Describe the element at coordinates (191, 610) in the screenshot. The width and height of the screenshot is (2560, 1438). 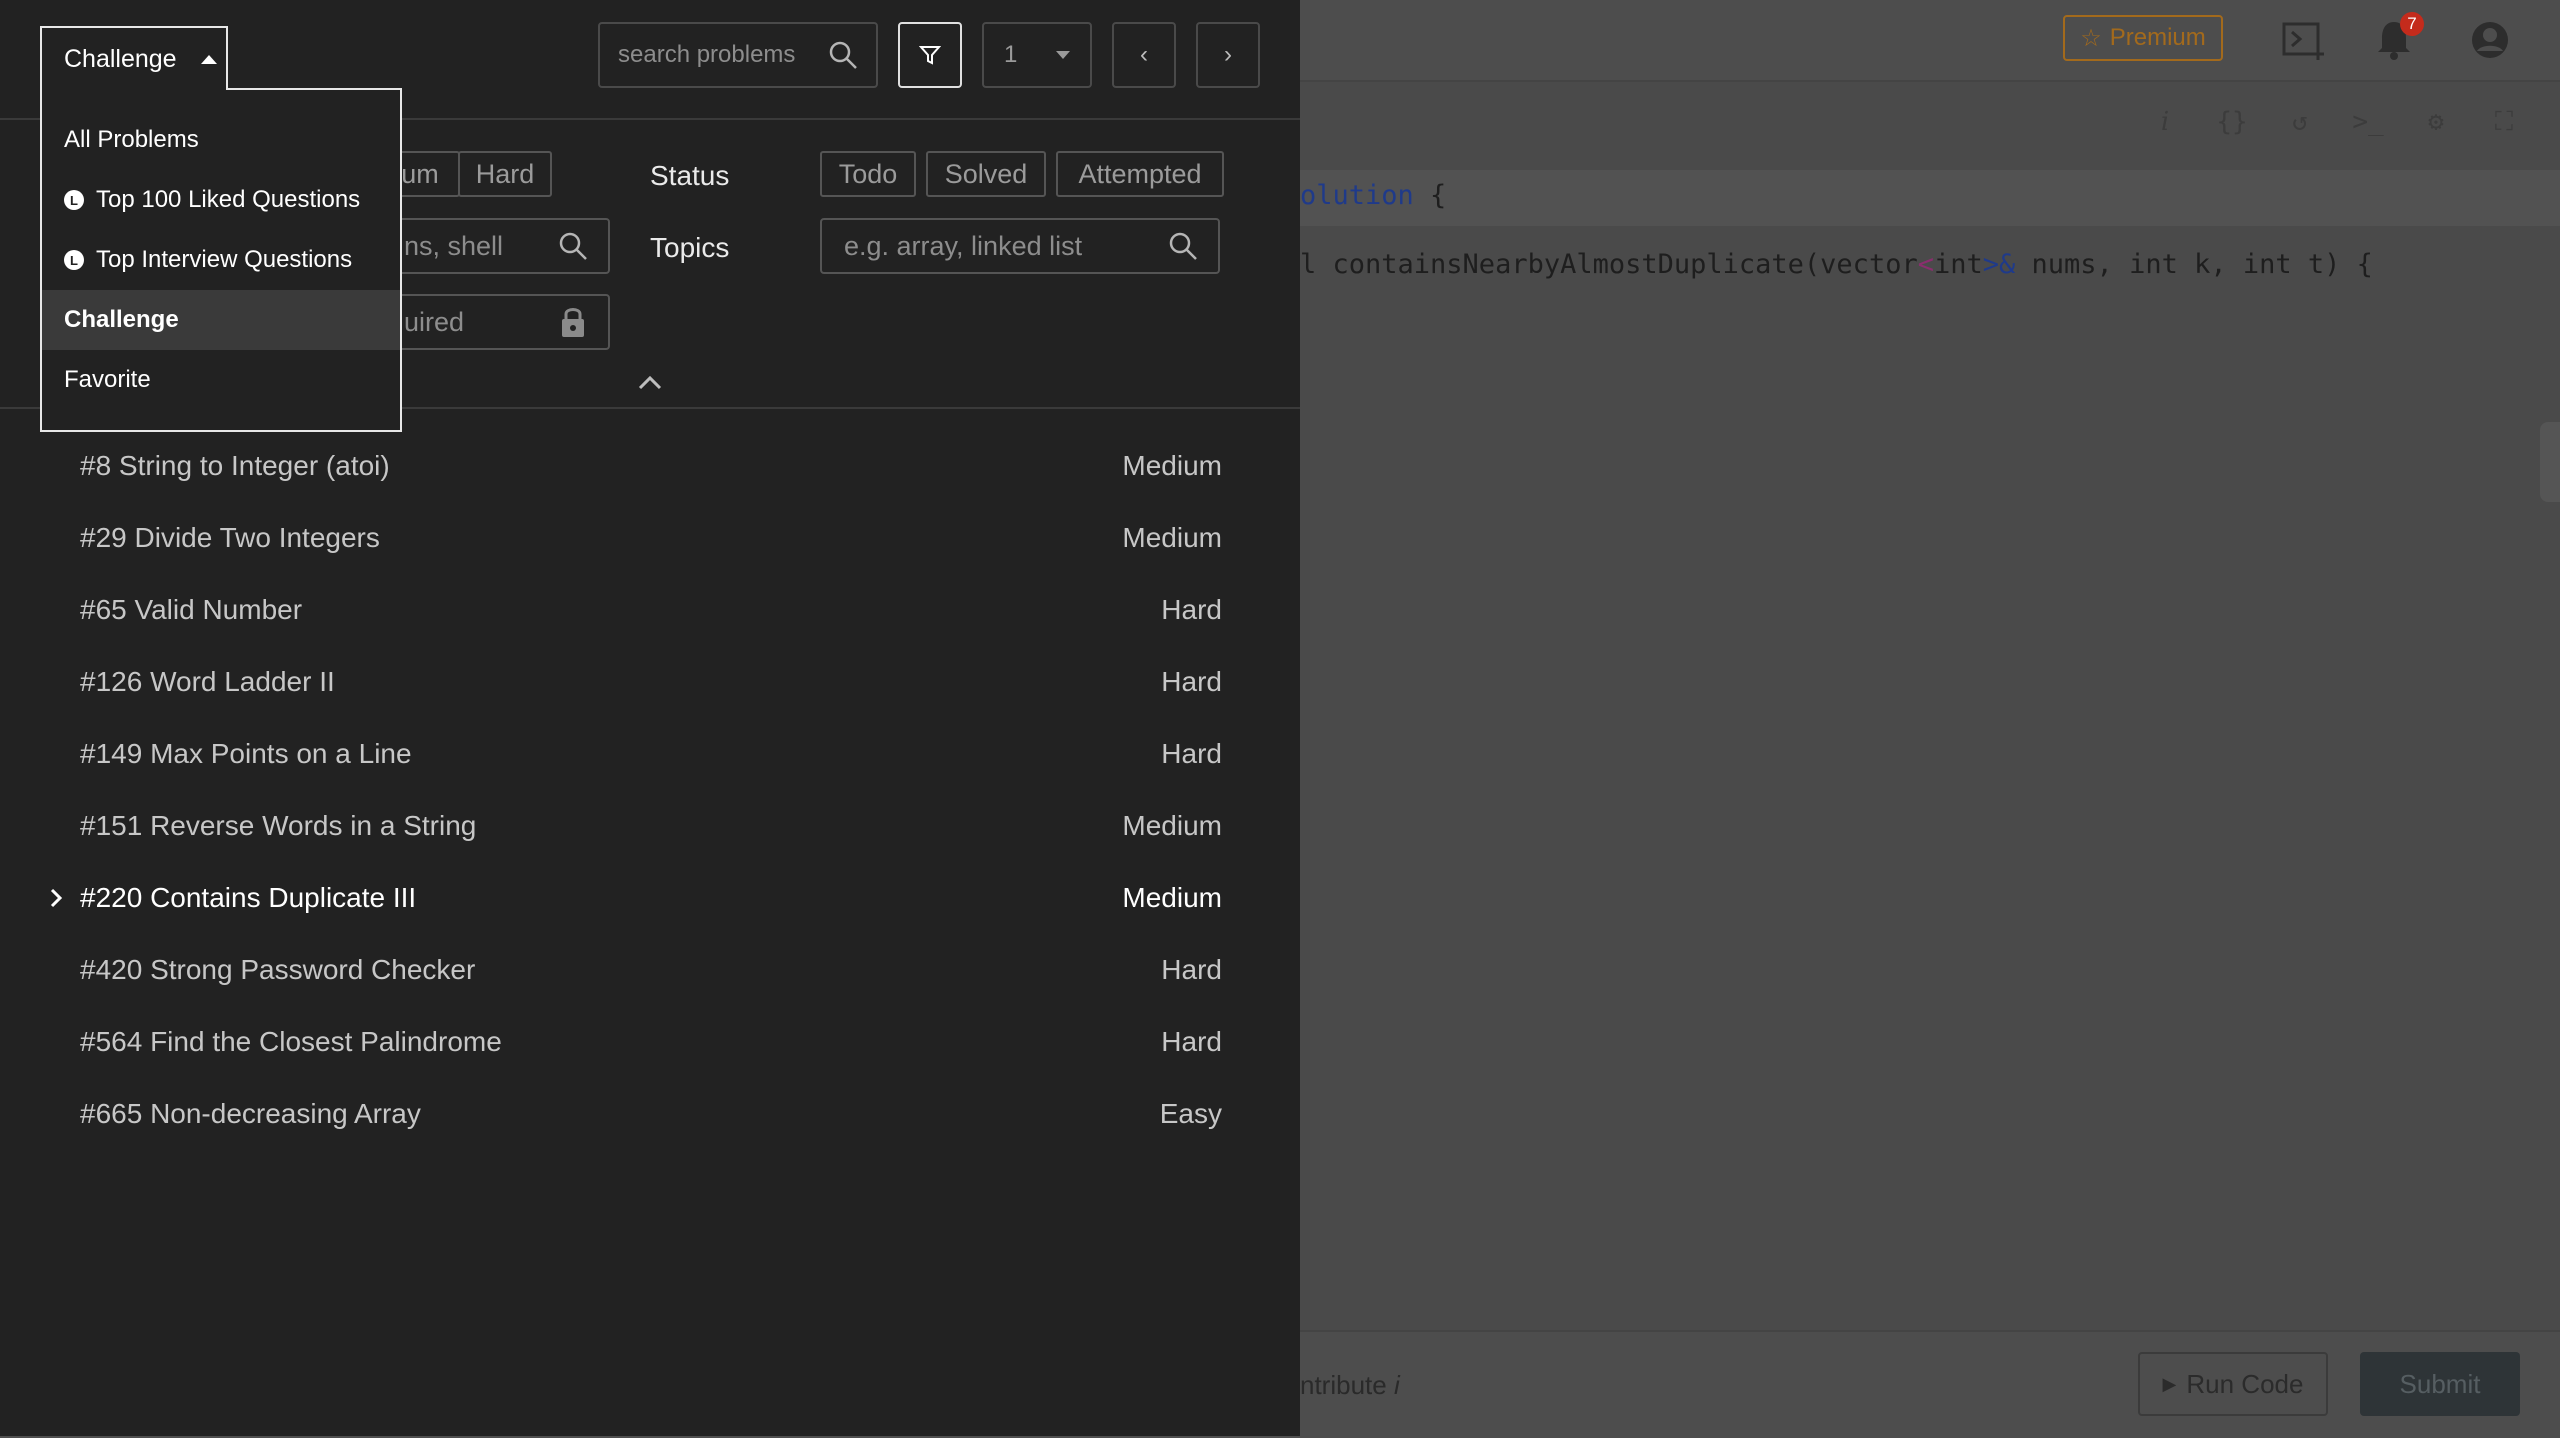
I see `problem-title: #65 Valid Number` at that location.